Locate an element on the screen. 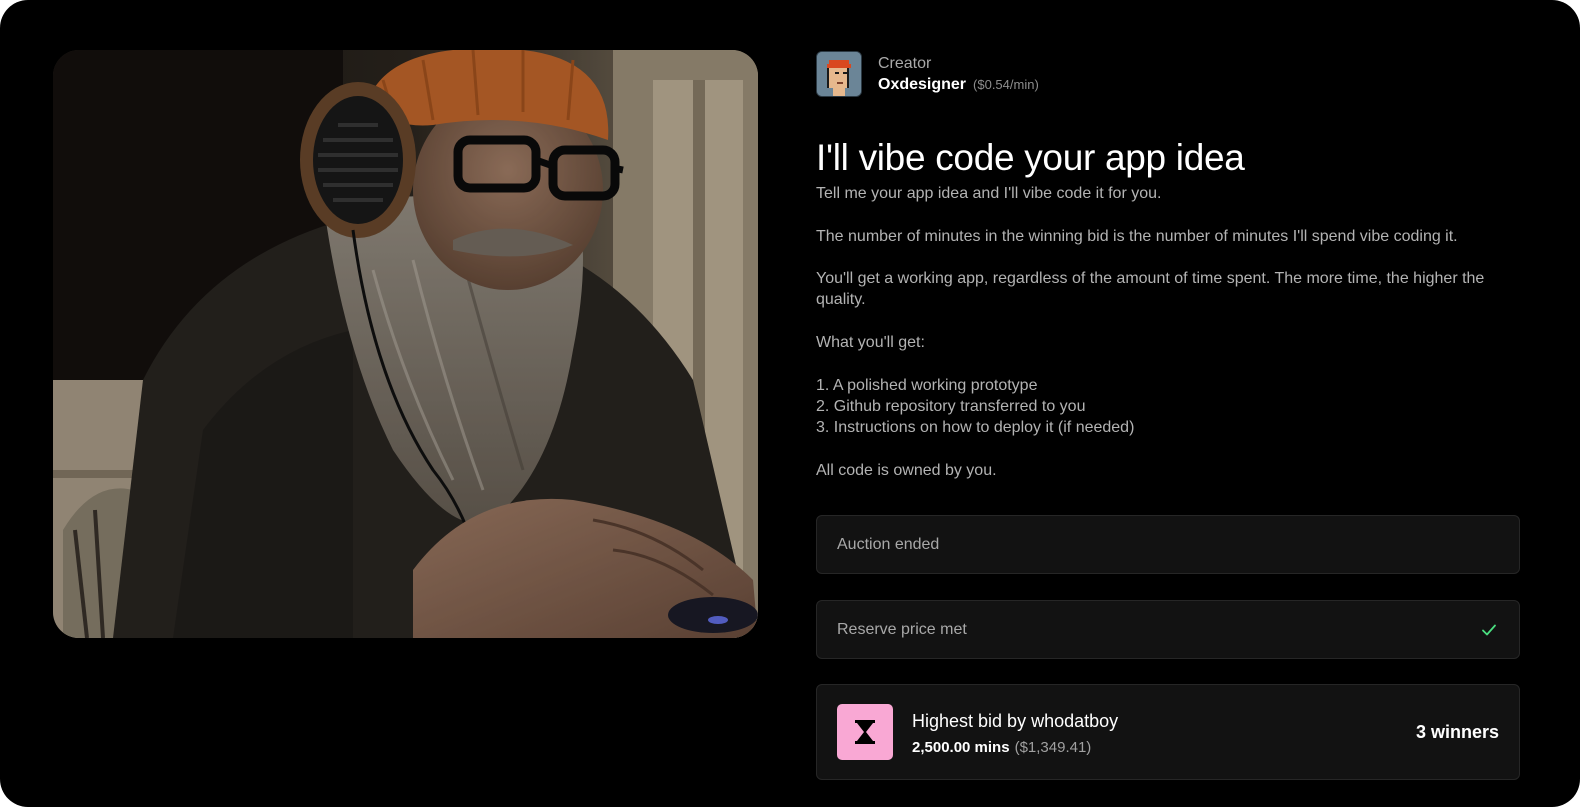 The width and height of the screenshot is (1580, 807). creator-info: Creator Oxdesigner ($0.54/min) is located at coordinates (958, 74).